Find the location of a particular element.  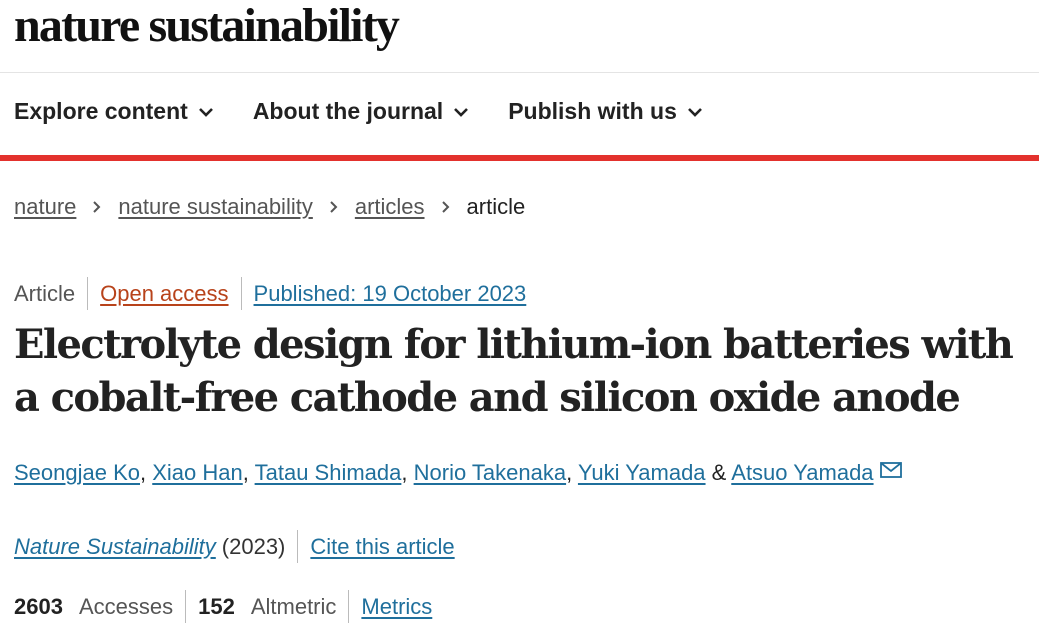

nav-explore-content: Explore content is located at coordinates (114, 111).